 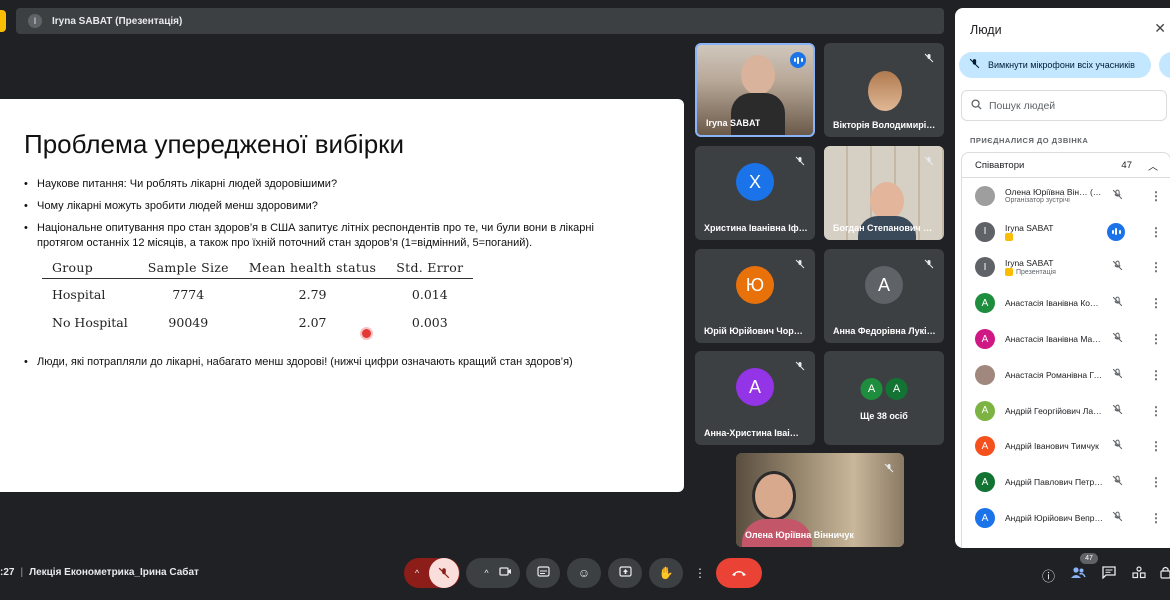 I want to click on participant-row: А Андрій Іванович Тимчук ⋮, so click(x=1066, y=447).